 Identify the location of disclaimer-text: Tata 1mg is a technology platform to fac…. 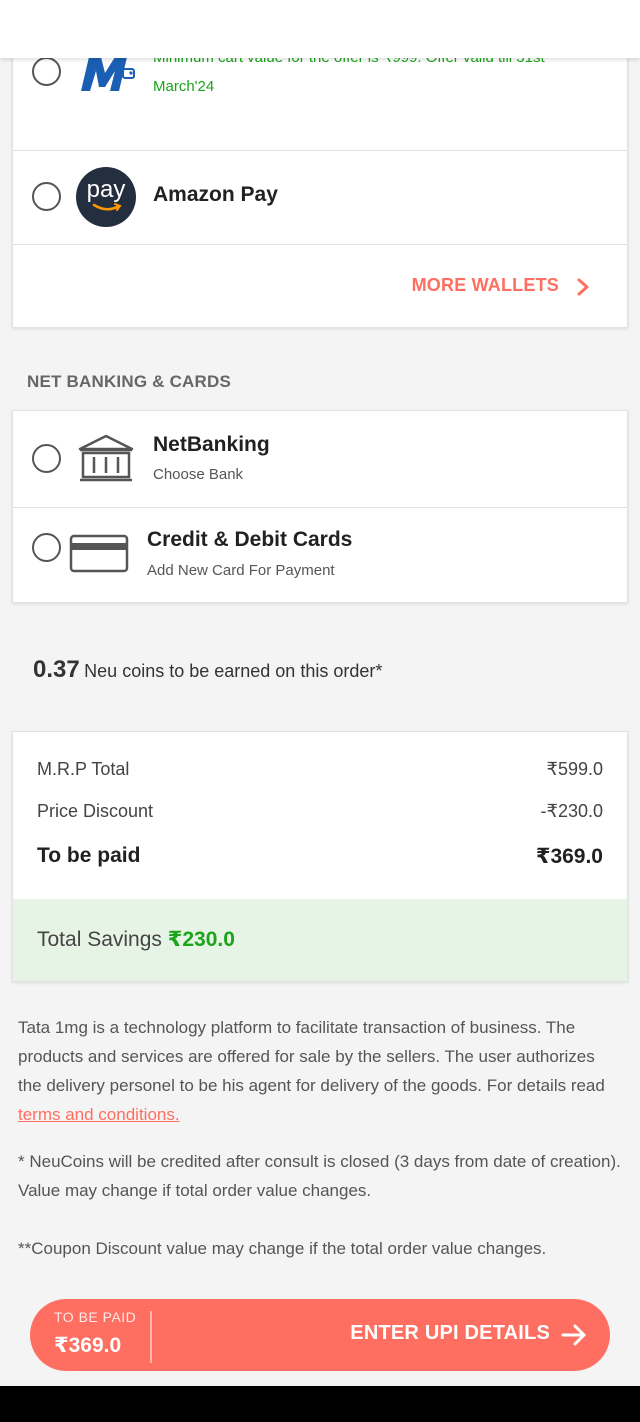
(320, 1071).